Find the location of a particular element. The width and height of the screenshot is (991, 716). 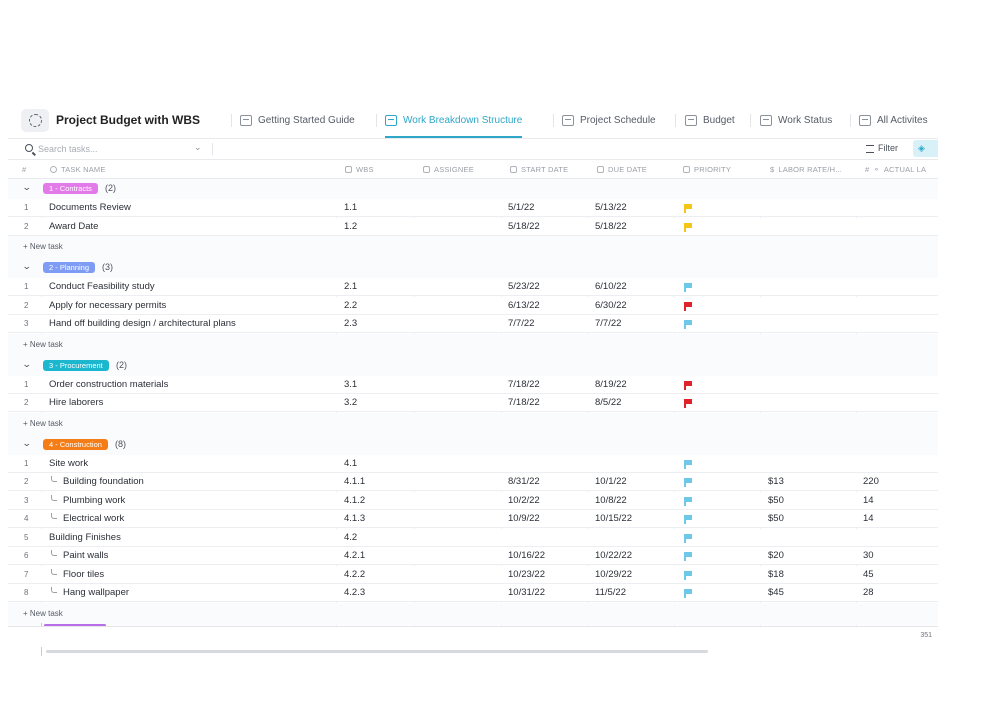

start-date-cell: 10/31/22 is located at coordinates (526, 593).